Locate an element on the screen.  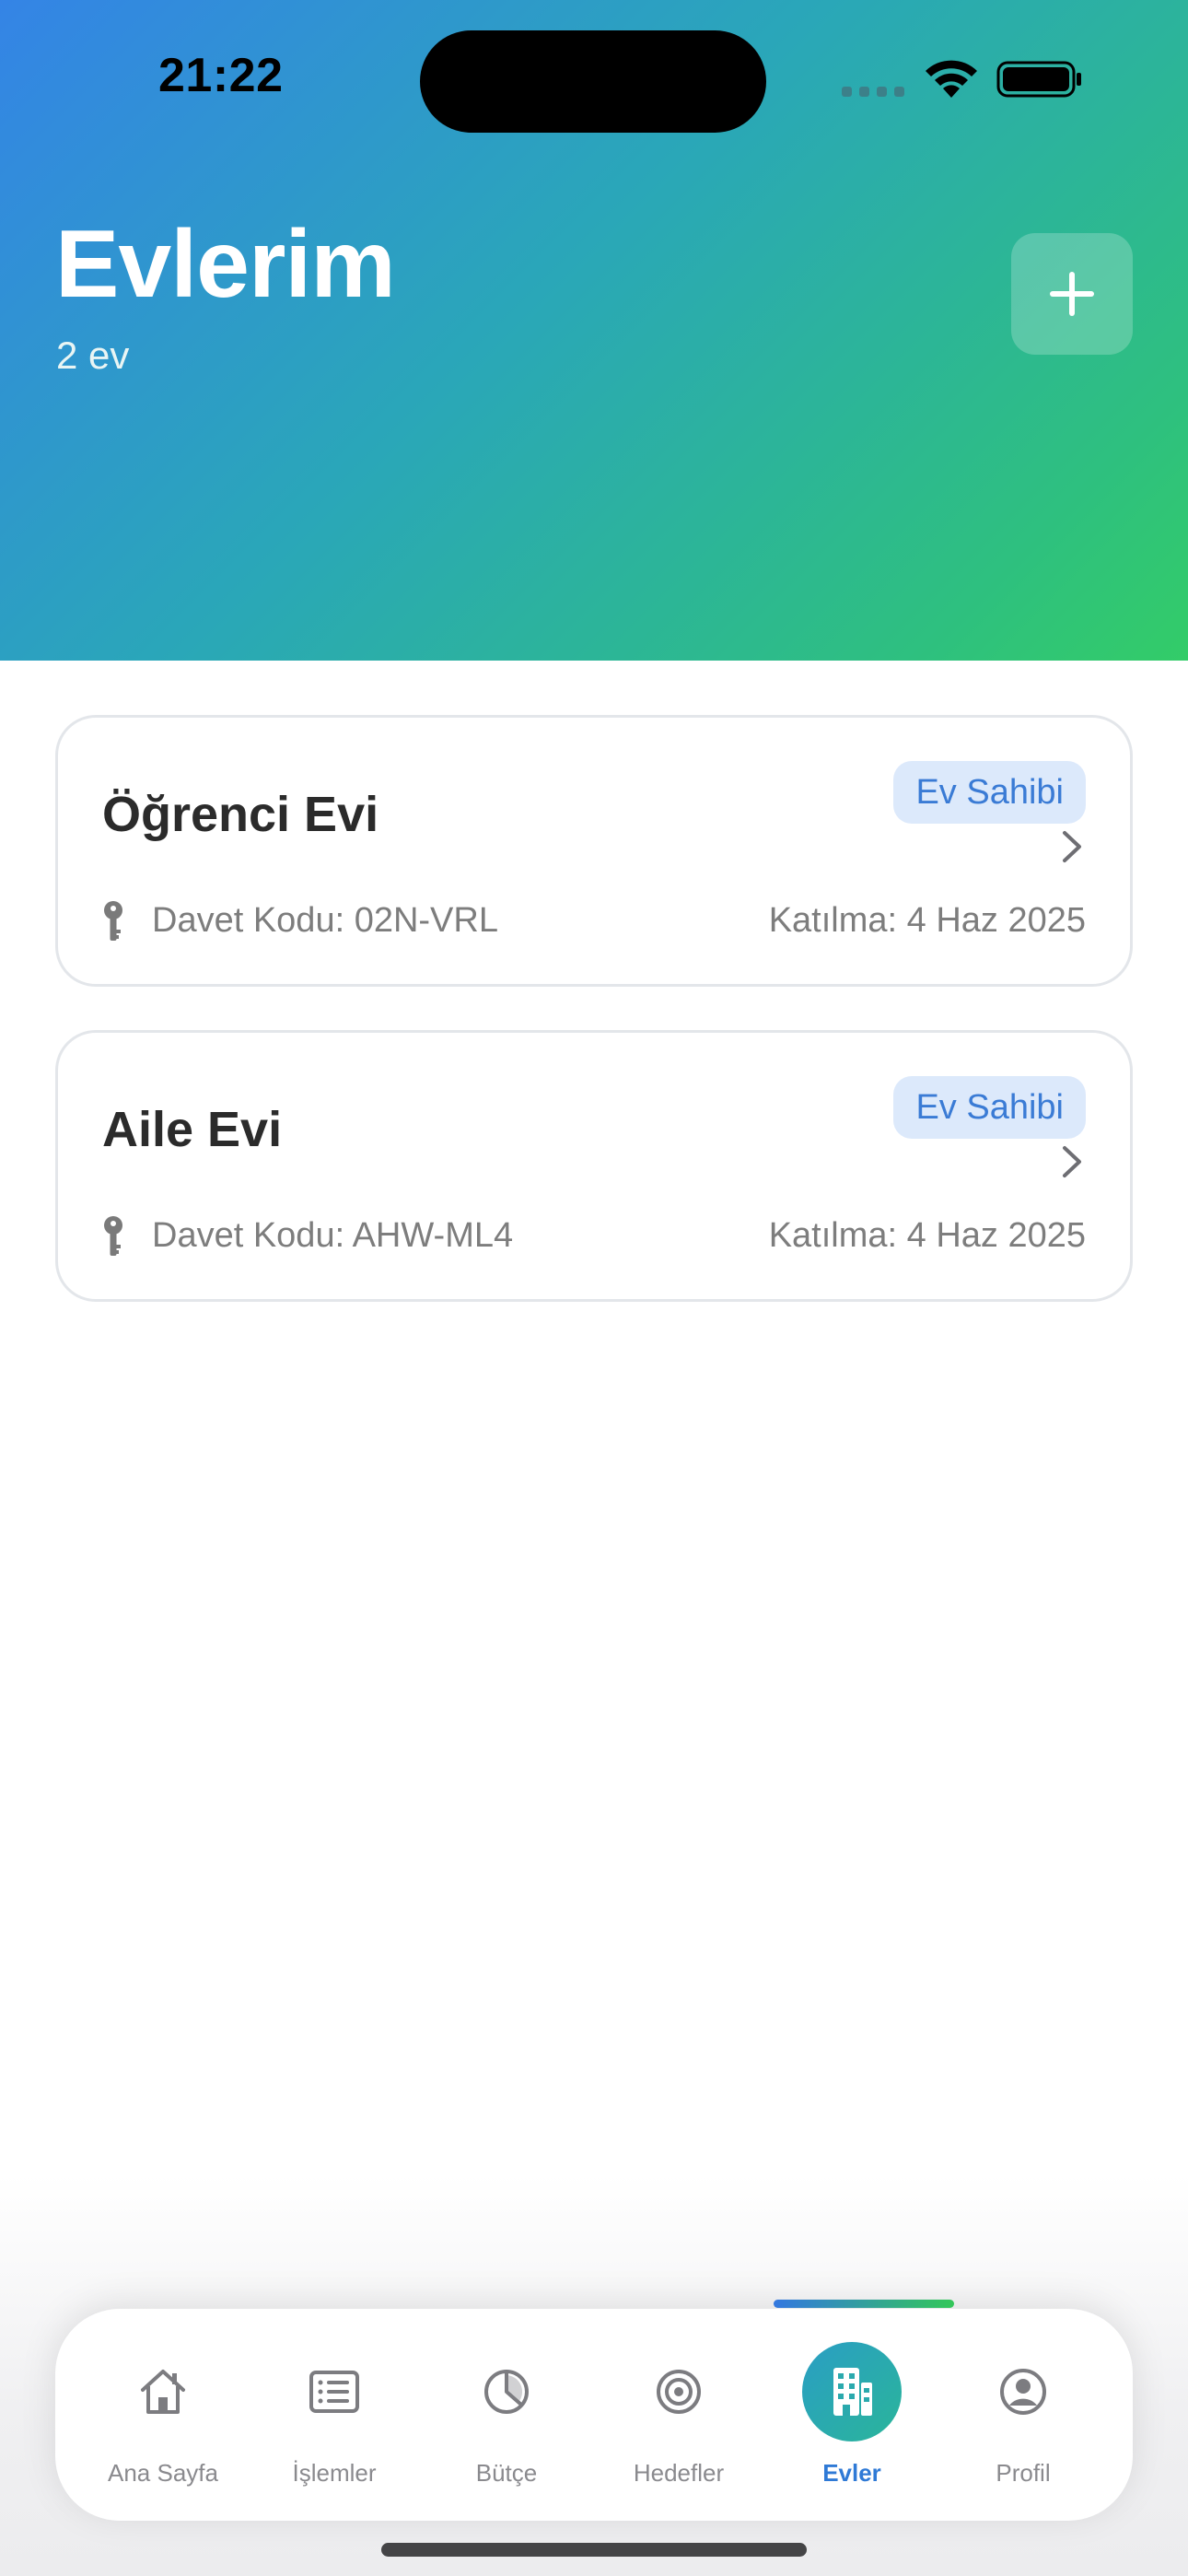
list-icon is located at coordinates (334, 2392).